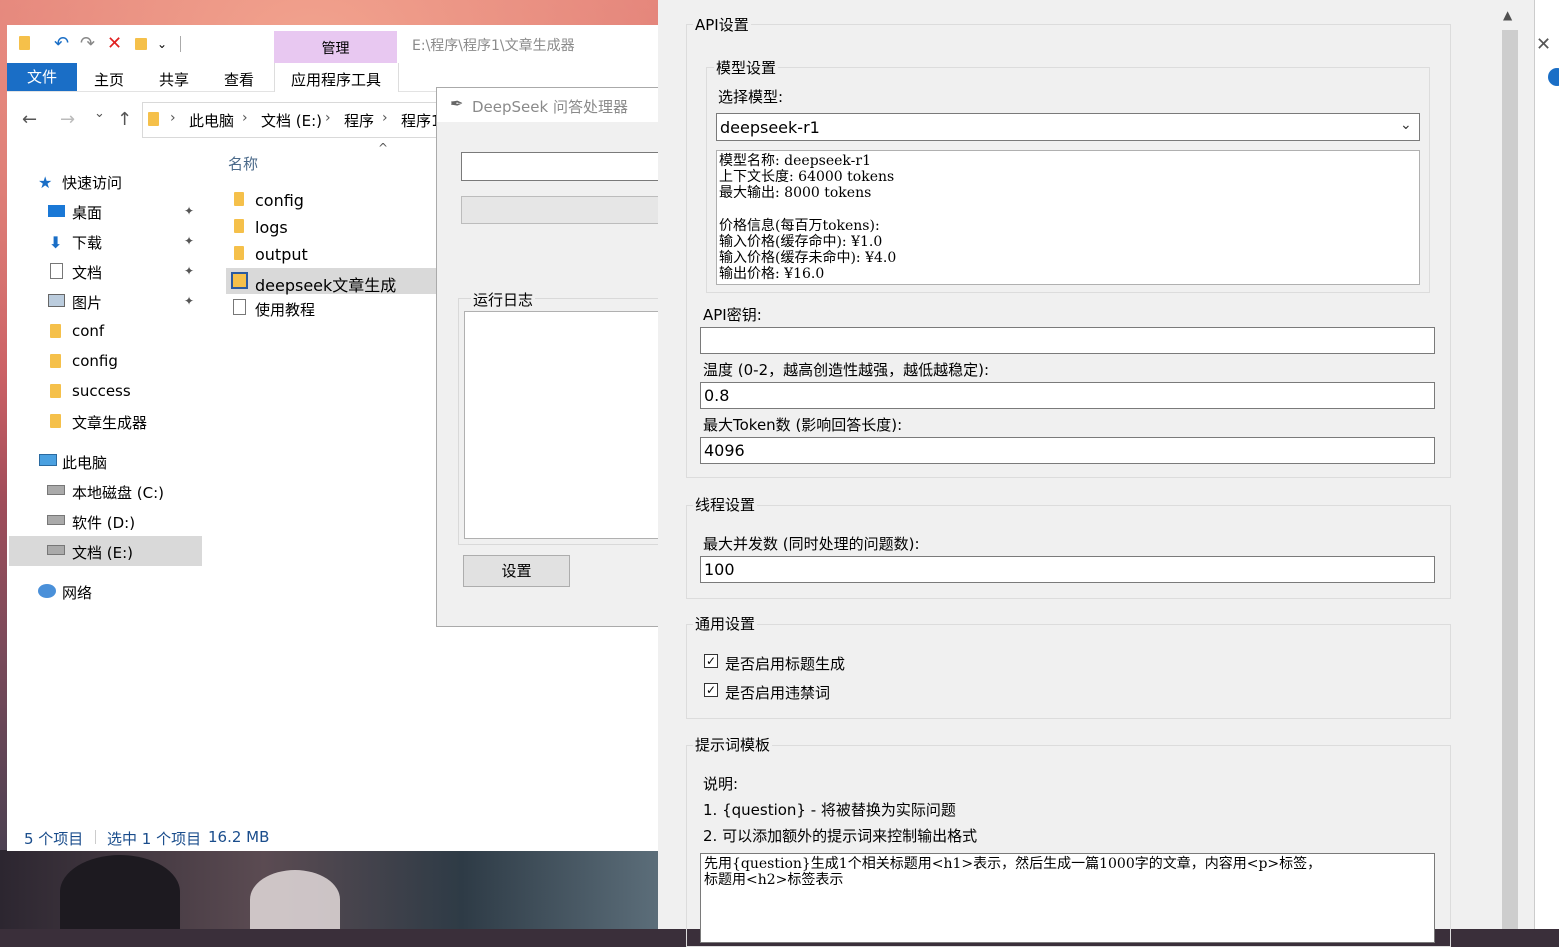  What do you see at coordinates (829, 810) in the screenshot?
I see `note-line-1: 1. {question} - 将被替换为实际问题` at bounding box center [829, 810].